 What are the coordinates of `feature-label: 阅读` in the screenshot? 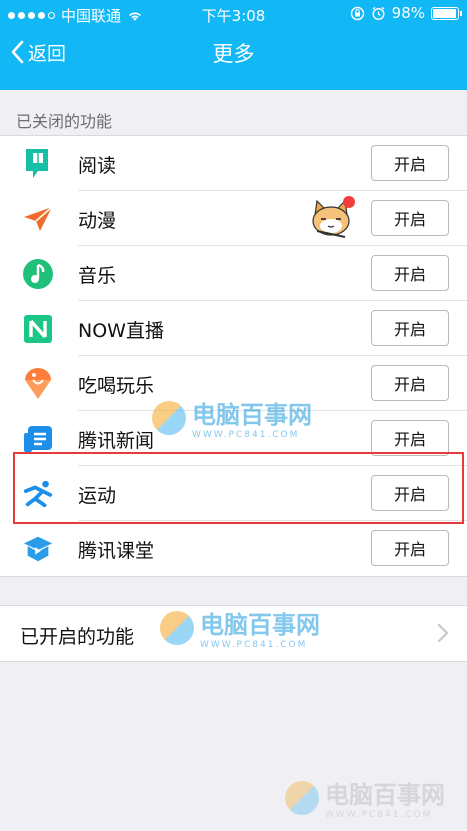 It's located at (97, 166).